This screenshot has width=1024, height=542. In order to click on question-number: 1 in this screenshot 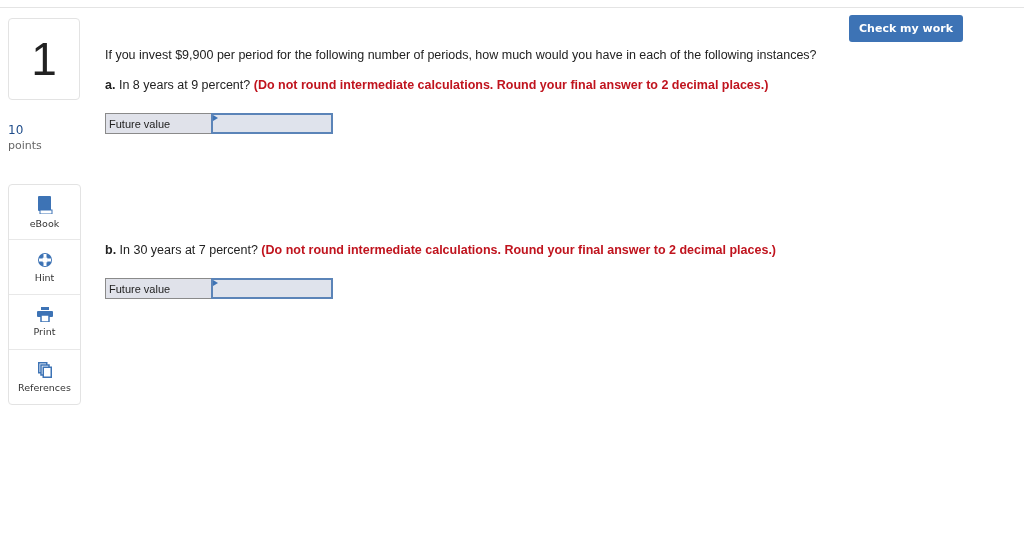, I will do `click(44, 59)`.